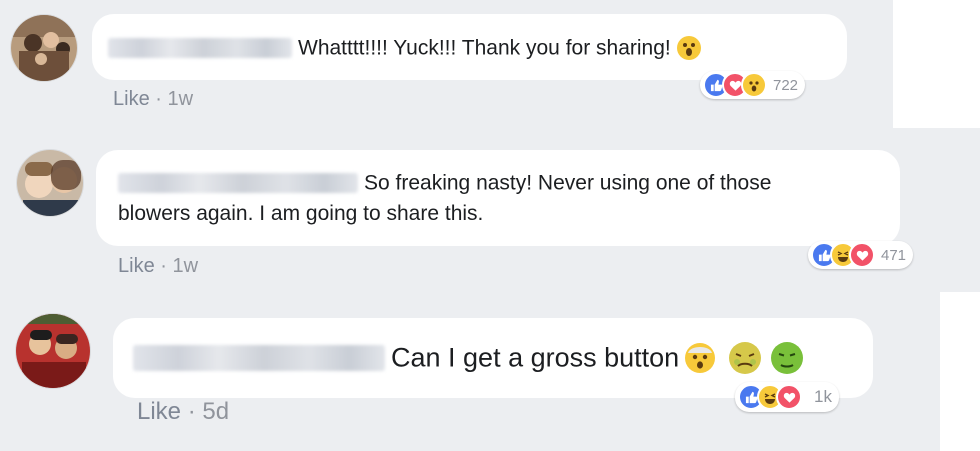 This screenshot has width=980, height=451. What do you see at coordinates (745, 357) in the screenshot?
I see `nauseated-face-icon` at bounding box center [745, 357].